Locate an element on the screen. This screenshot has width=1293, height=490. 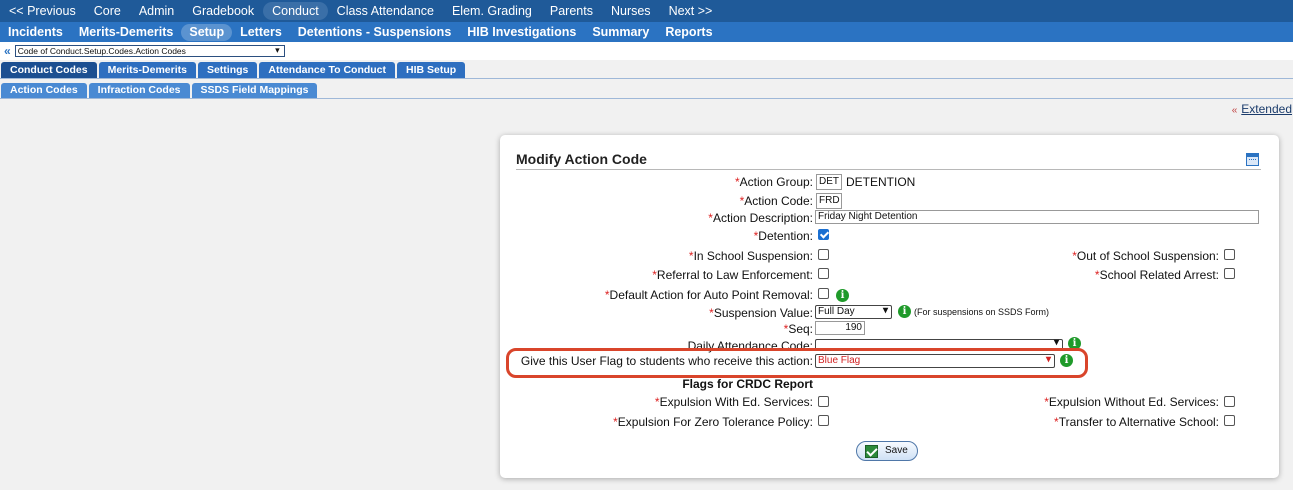
seq-label: *Seq: is located at coordinates (798, 329).